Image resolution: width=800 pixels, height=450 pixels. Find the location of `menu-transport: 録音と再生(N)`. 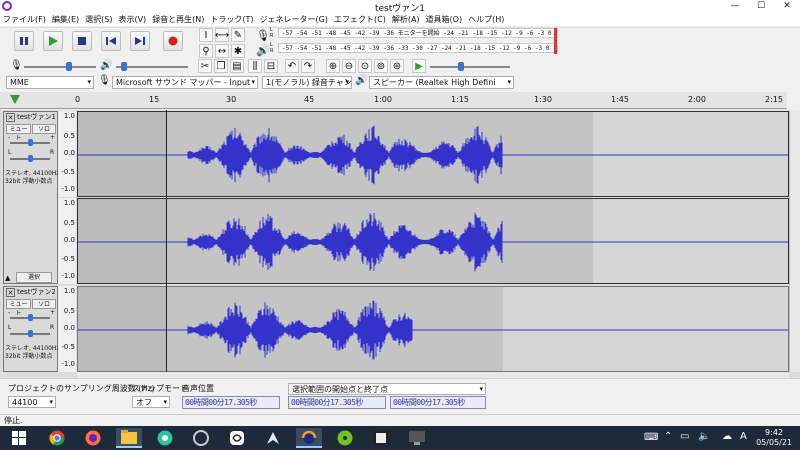

menu-transport: 録音と再生(N) is located at coordinates (178, 19).